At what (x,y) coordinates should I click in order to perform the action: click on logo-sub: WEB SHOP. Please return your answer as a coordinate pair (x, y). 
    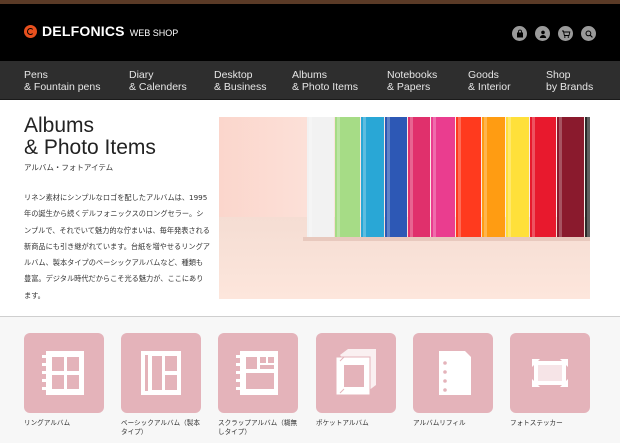
    Looking at the image, I should click on (154, 32).